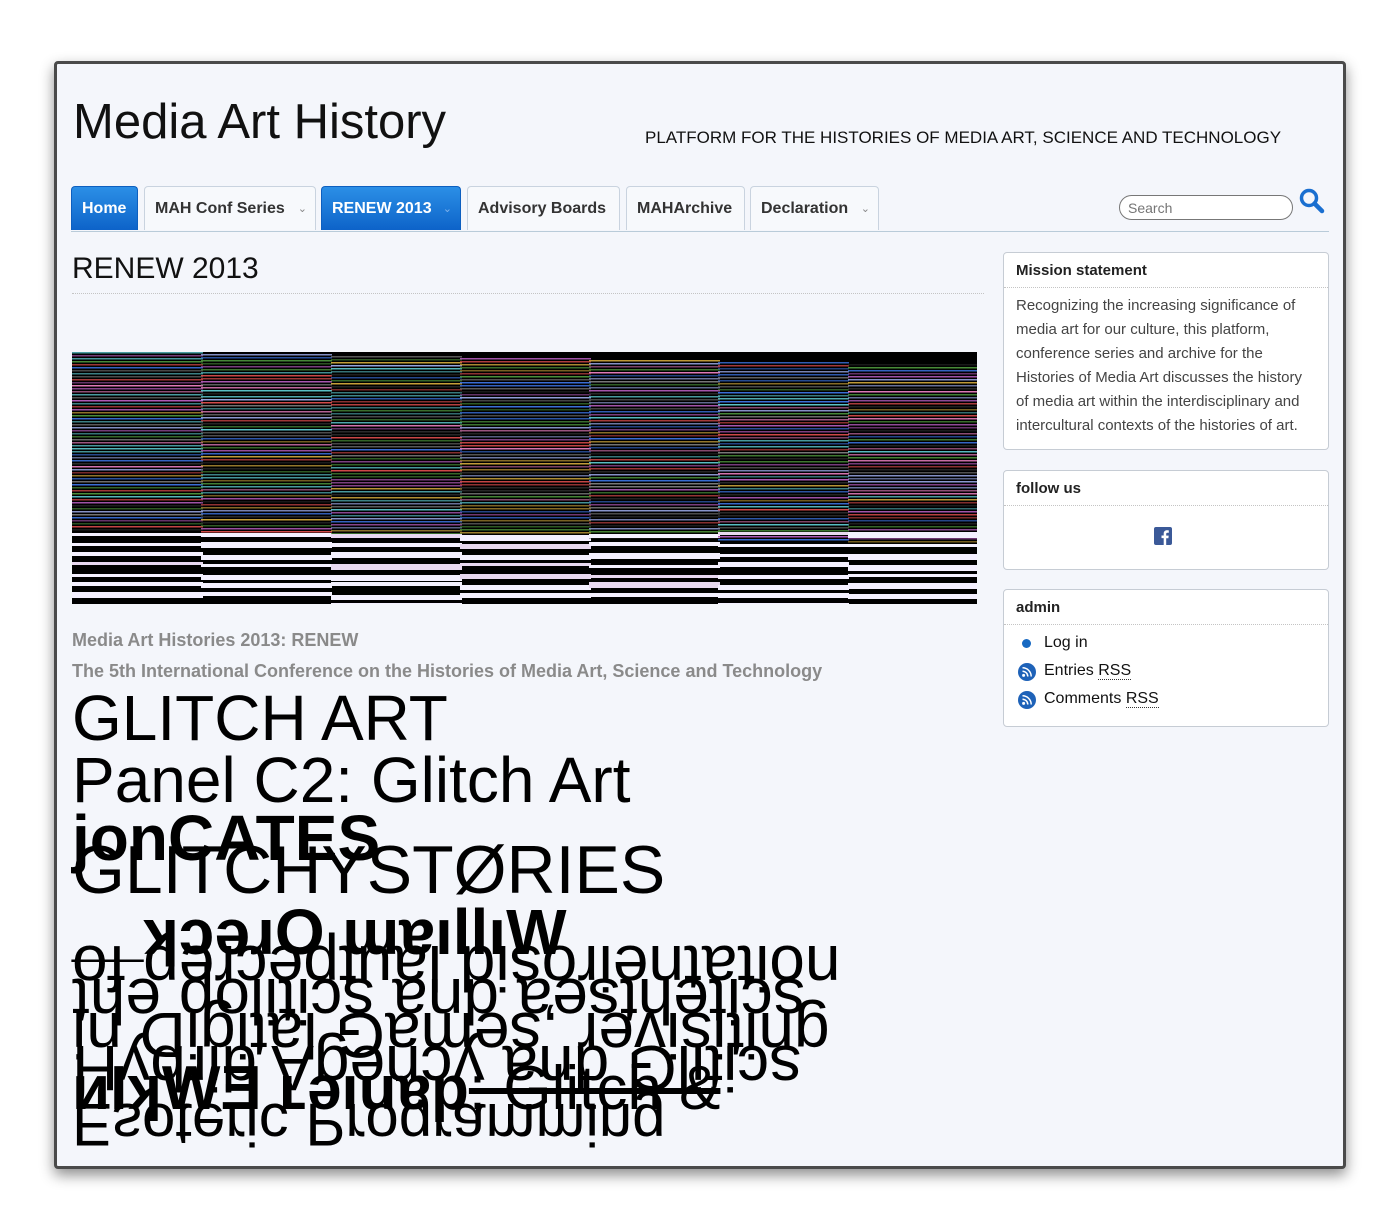 Image resolution: width=1400 pixels, height=1227 pixels. What do you see at coordinates (1026, 643) in the screenshot?
I see `bullet-icon` at bounding box center [1026, 643].